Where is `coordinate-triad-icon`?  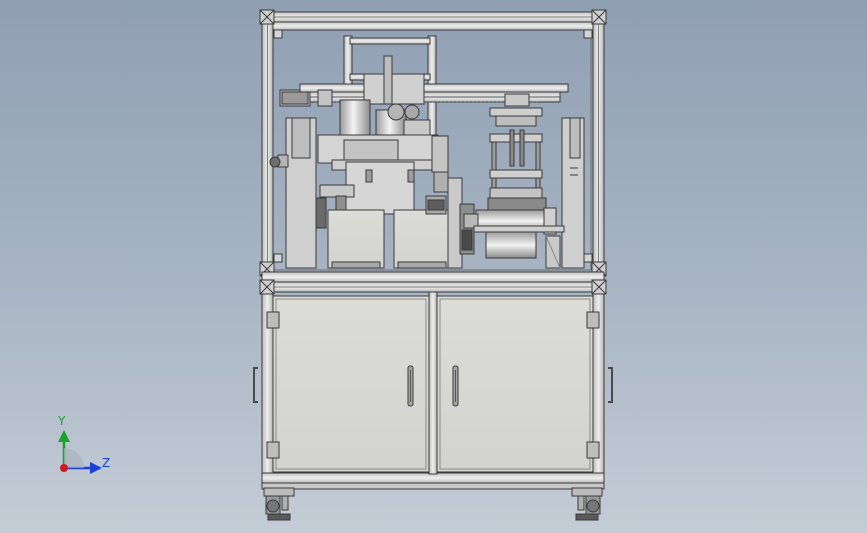
coordinate-triad-icon is located at coordinates (80, 452).